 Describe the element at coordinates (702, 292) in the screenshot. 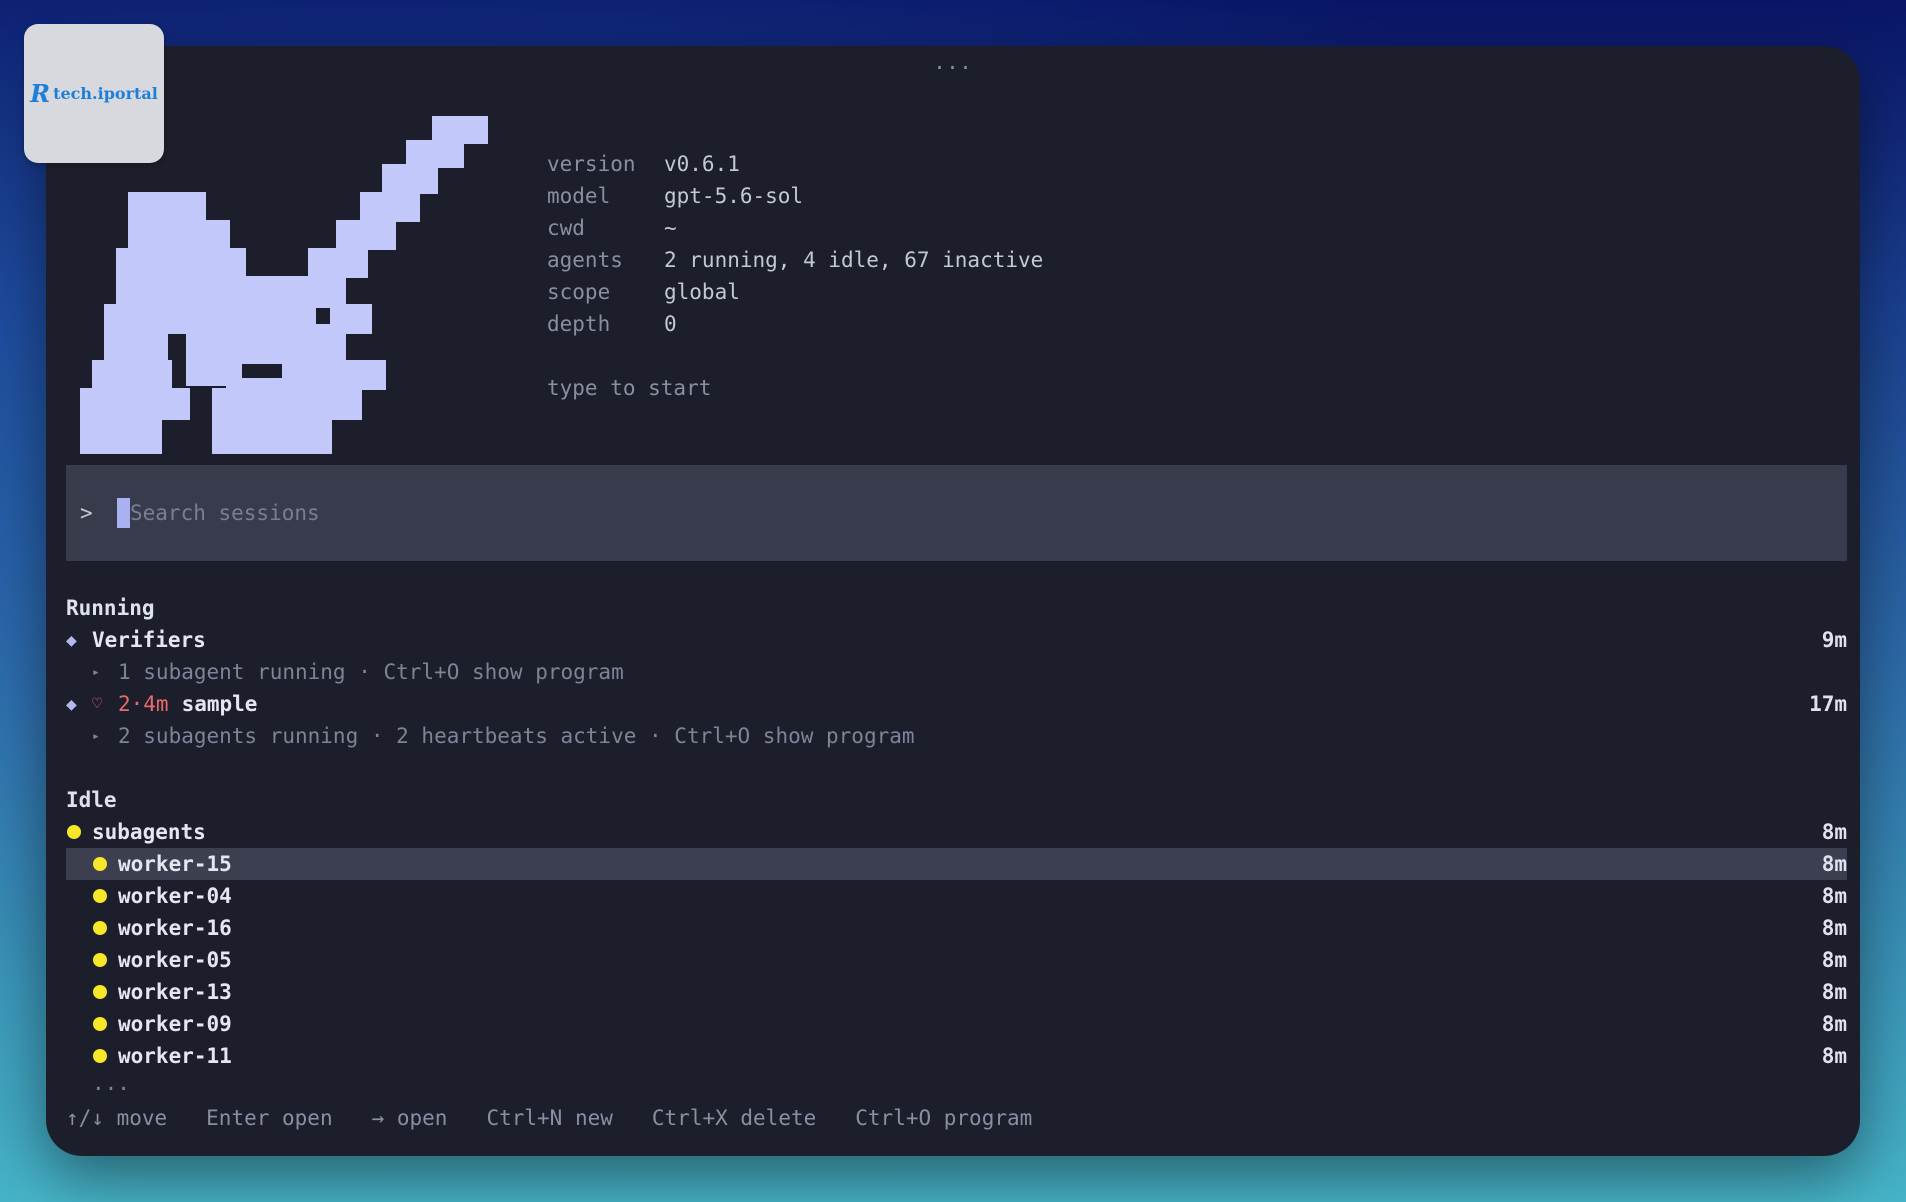

I see `info-value: global` at that location.